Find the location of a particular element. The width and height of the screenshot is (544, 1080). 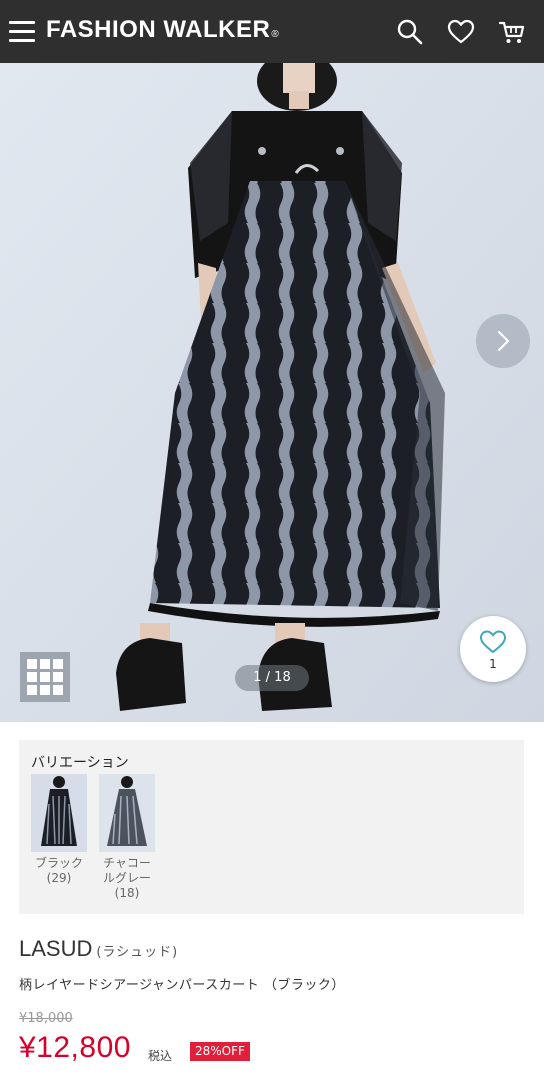

variation-stock: (29) is located at coordinates (59, 878).